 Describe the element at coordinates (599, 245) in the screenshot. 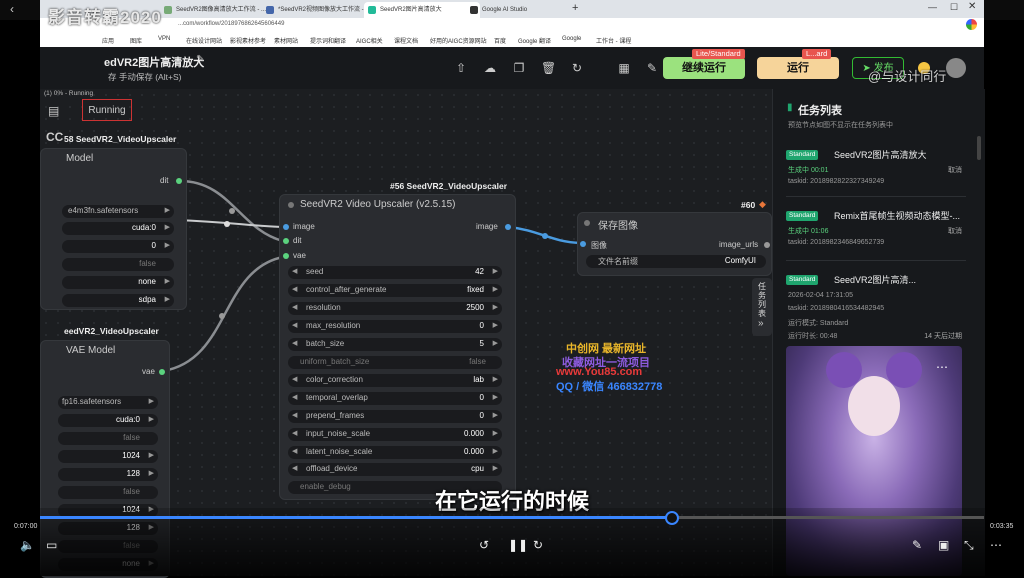

I see `port-label: 图像` at that location.